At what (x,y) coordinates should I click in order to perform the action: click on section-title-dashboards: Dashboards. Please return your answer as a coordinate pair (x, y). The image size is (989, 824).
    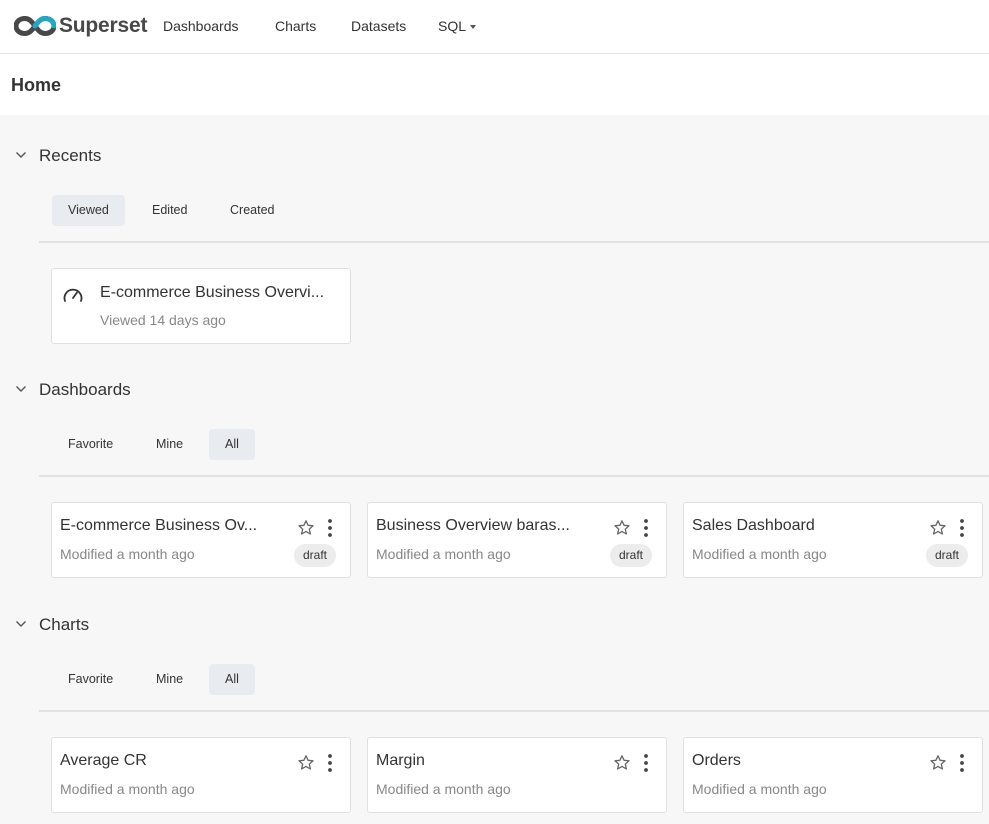
    Looking at the image, I should click on (85, 390).